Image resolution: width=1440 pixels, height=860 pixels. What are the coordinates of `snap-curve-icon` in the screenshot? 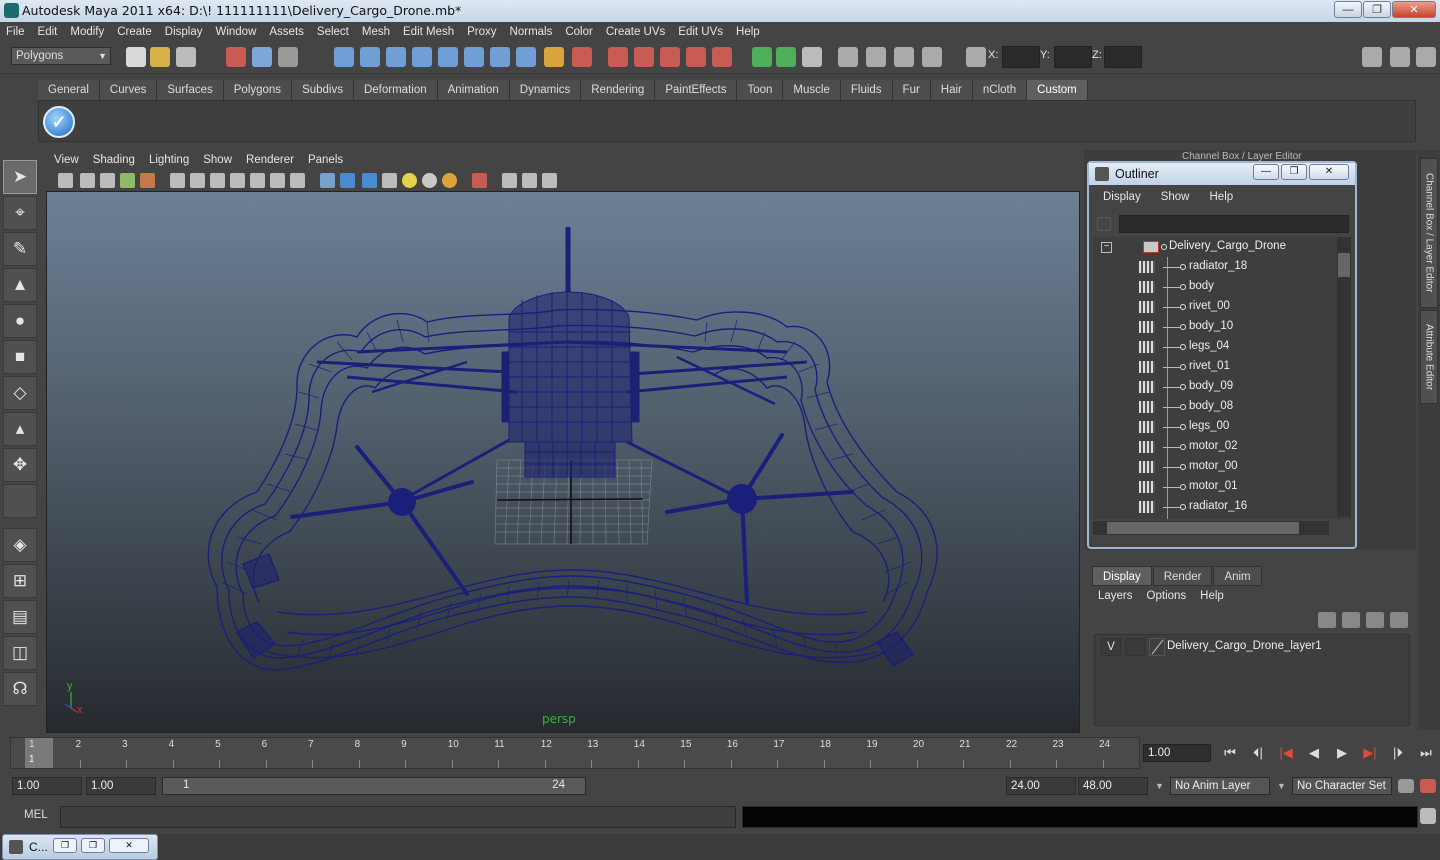 It's located at (370, 57).